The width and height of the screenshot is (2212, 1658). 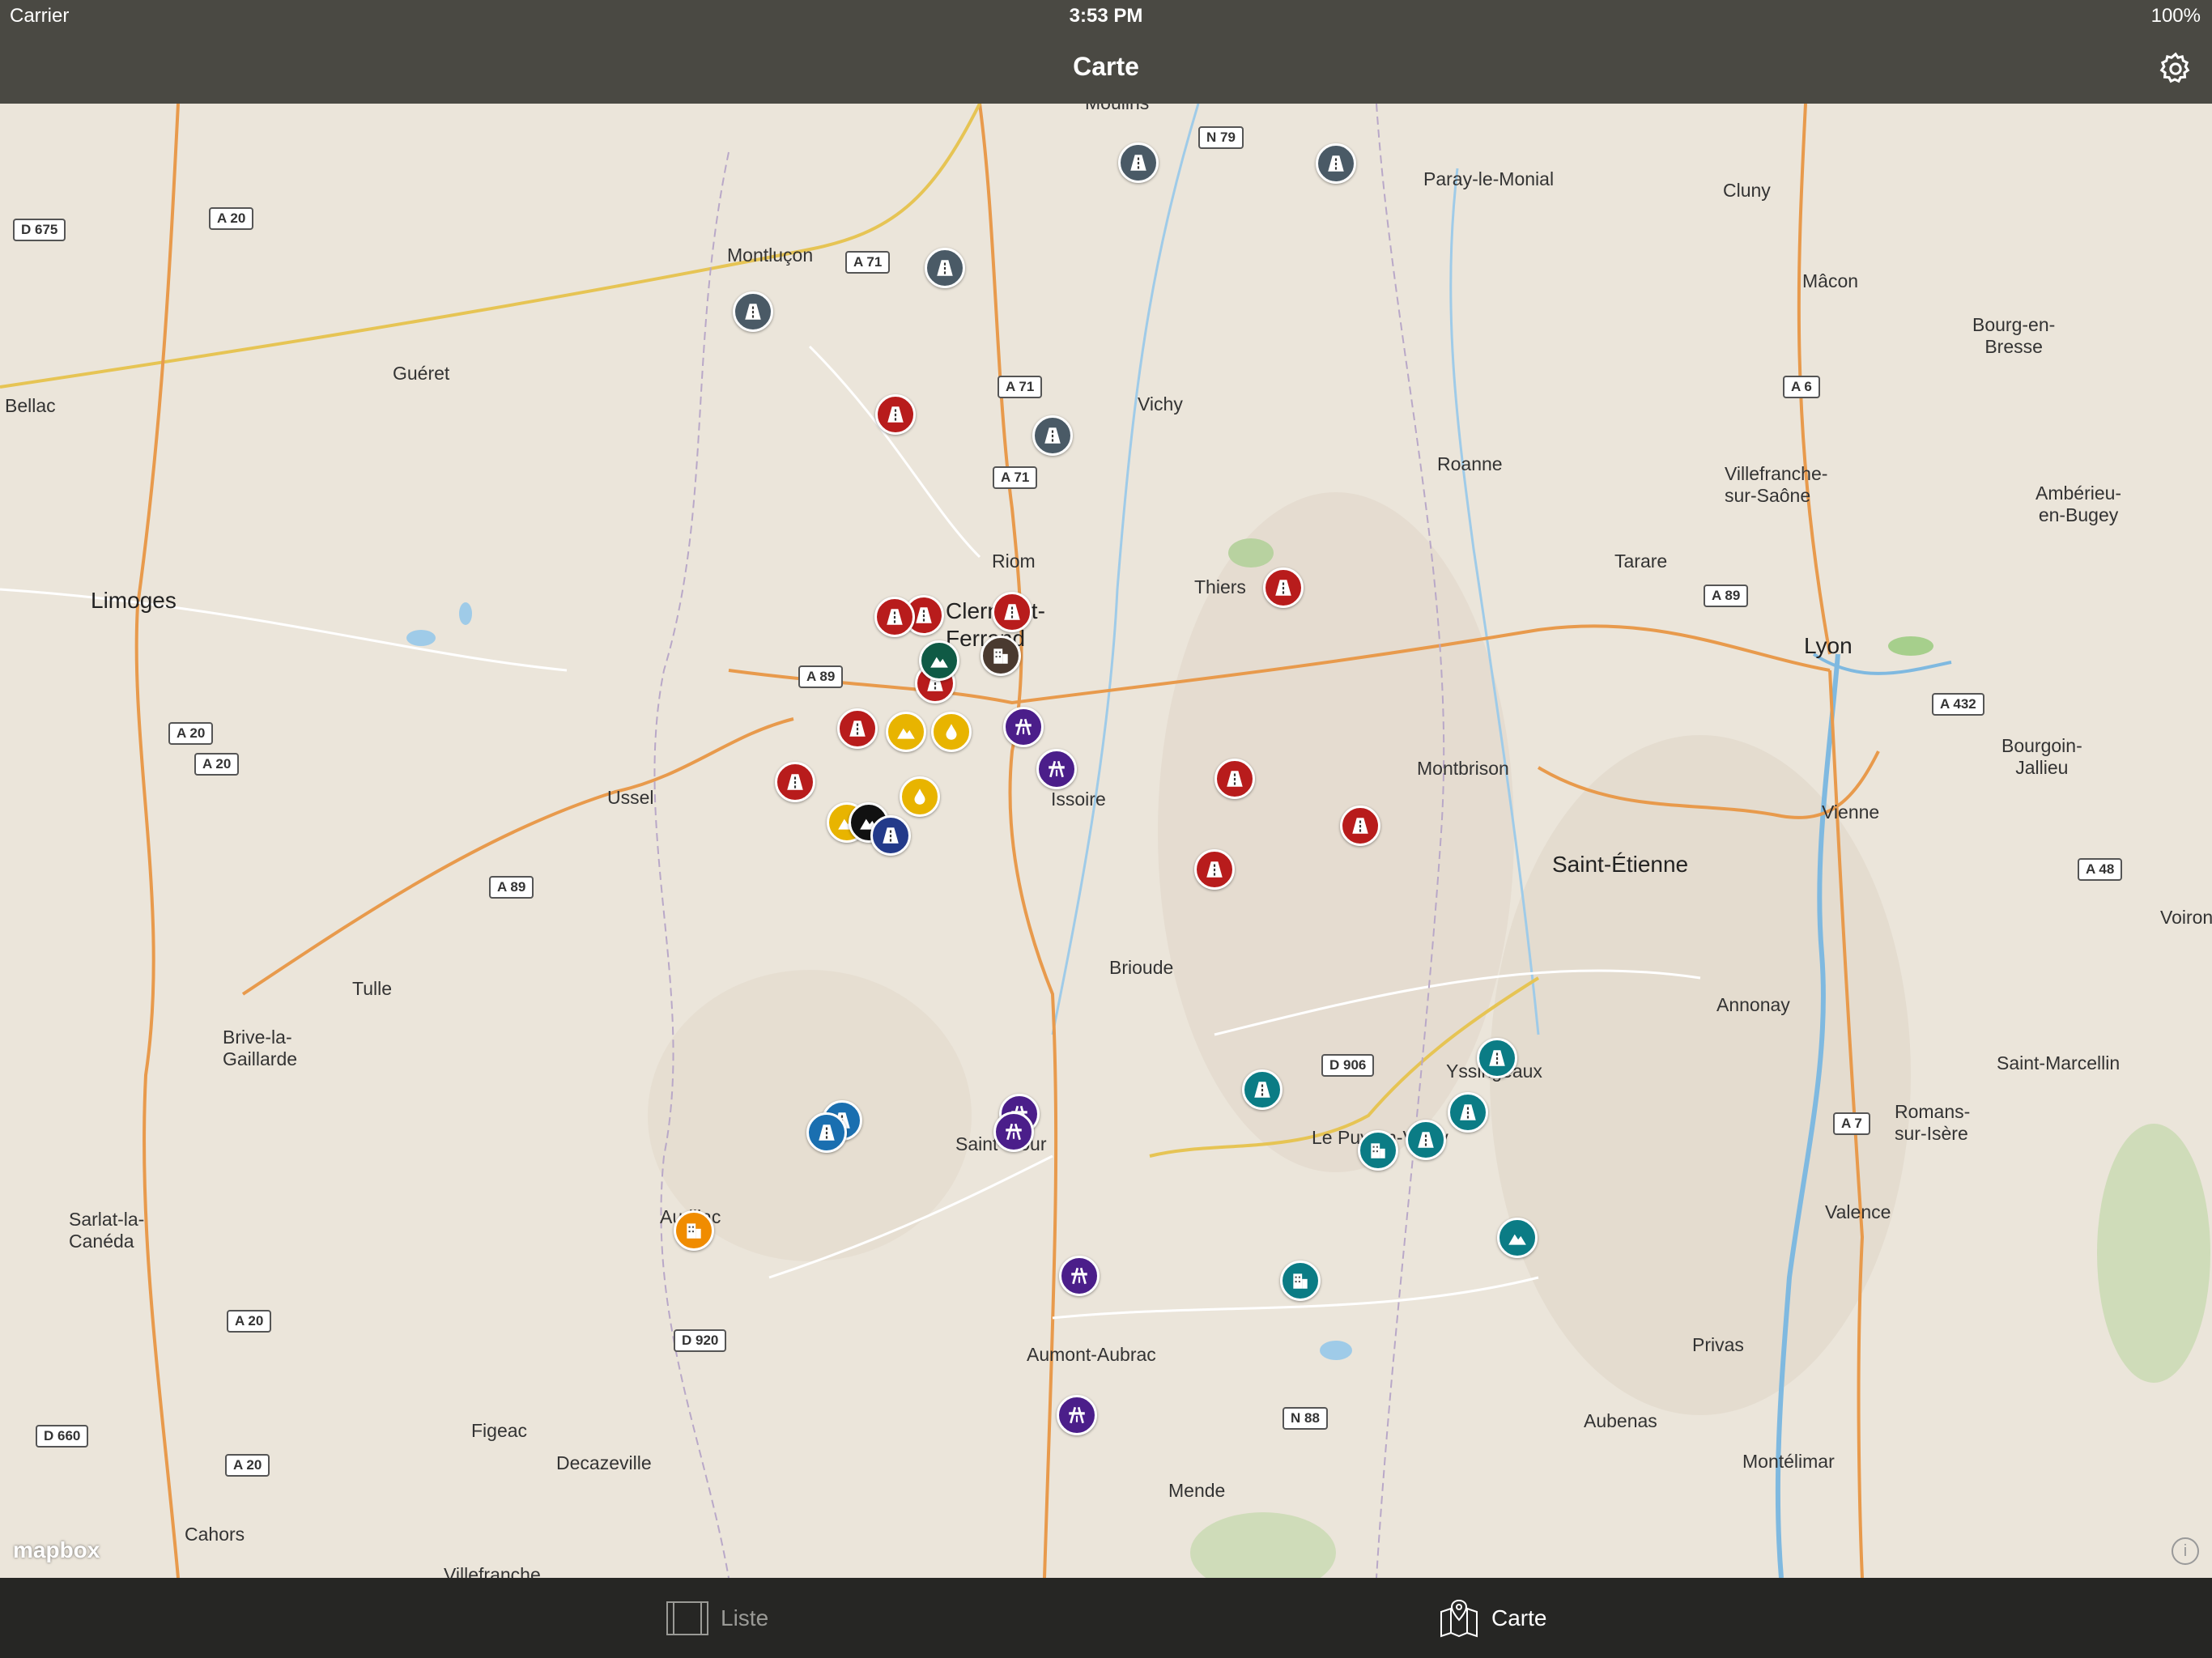 What do you see at coordinates (1753, 1004) in the screenshot?
I see `city-annonay: Annonay` at bounding box center [1753, 1004].